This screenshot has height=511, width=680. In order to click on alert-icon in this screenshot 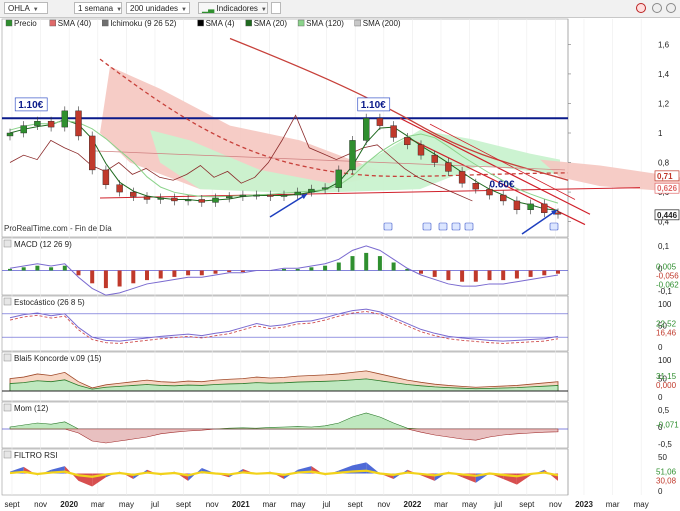, I will do `click(641, 8)`.